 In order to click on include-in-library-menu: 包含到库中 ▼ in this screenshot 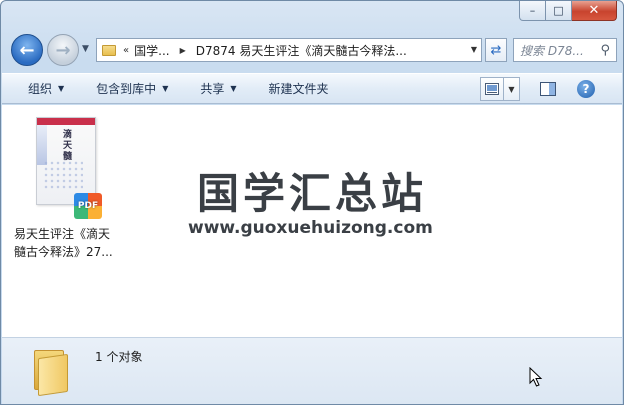, I will do `click(132, 89)`.